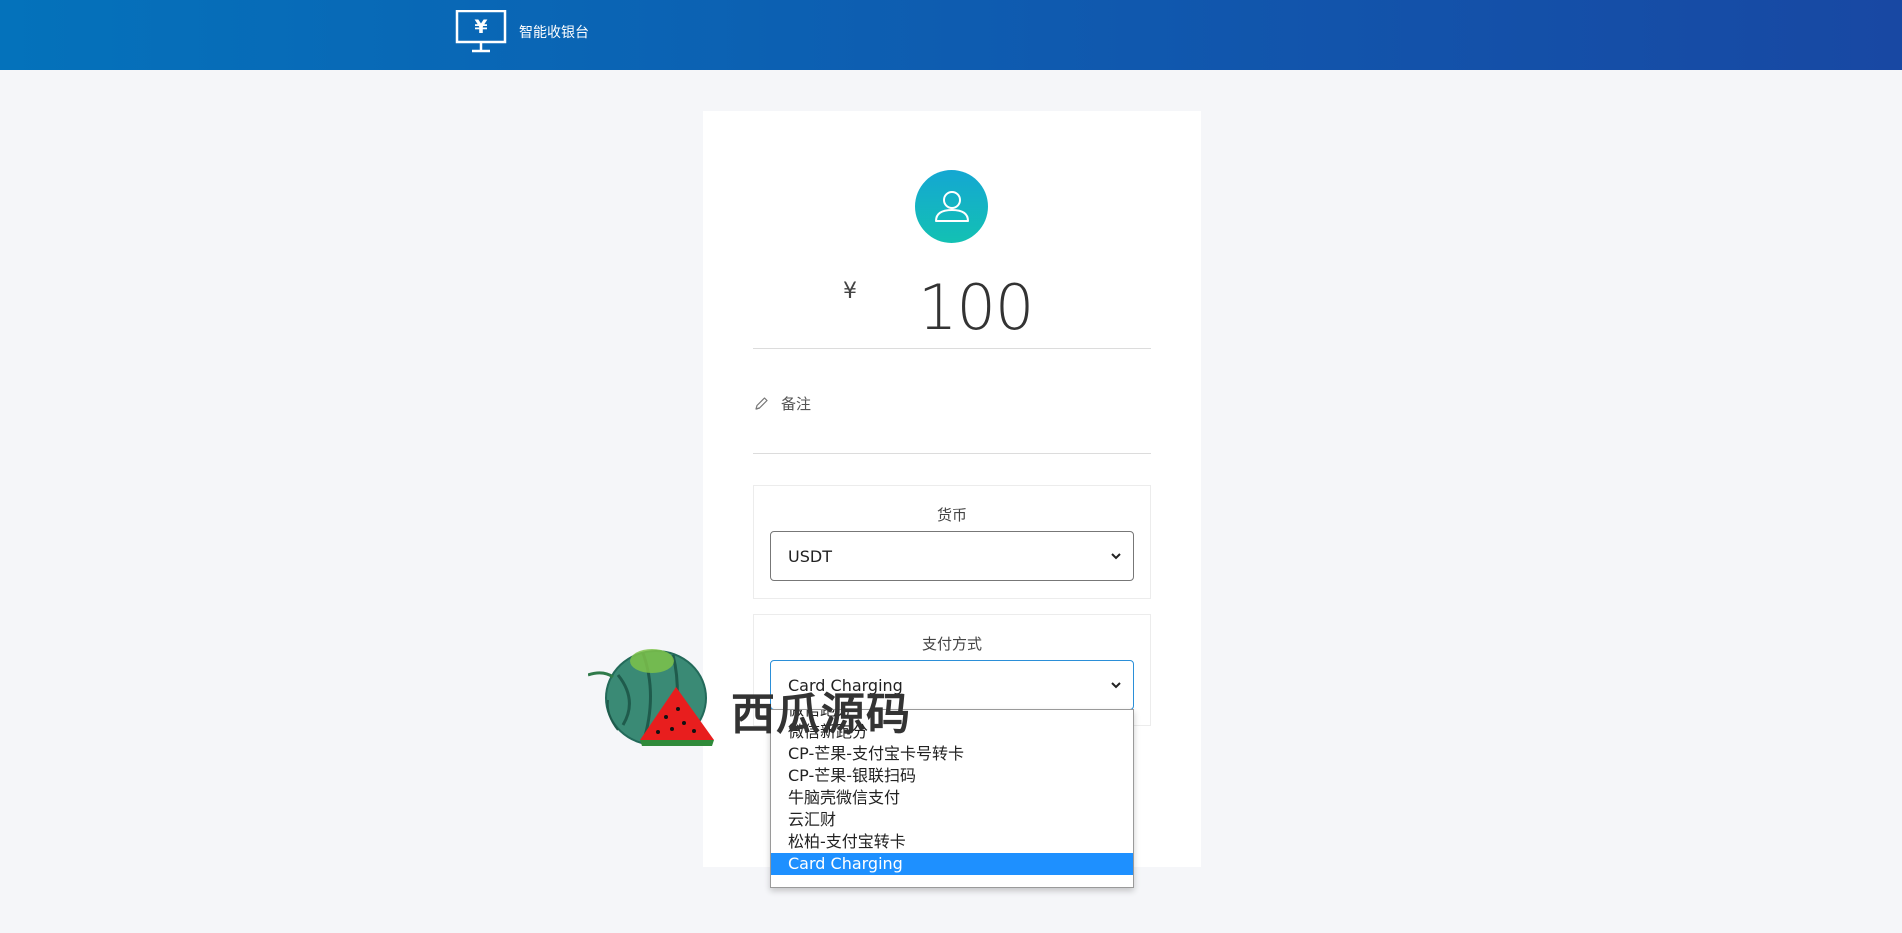 This screenshot has height=933, width=1902. What do you see at coordinates (554, 33) in the screenshot?
I see `app-title: 智能收银台` at bounding box center [554, 33].